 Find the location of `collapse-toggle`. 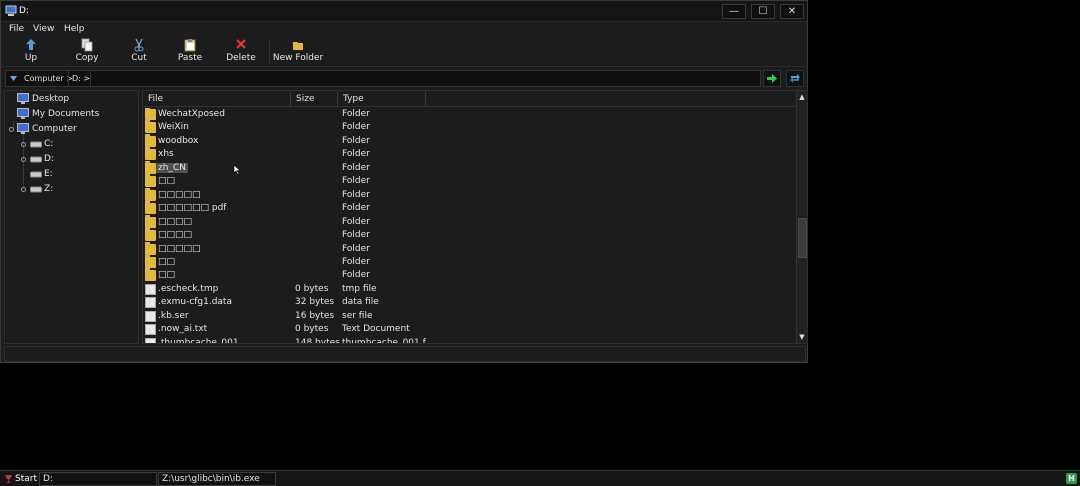

collapse-toggle is located at coordinates (11, 129).